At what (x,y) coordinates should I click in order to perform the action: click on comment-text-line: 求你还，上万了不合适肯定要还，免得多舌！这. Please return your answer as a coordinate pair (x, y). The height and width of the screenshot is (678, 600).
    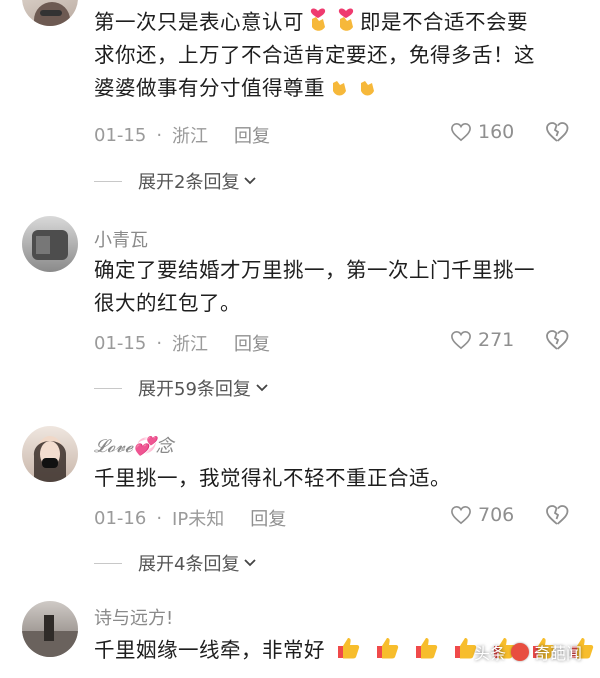
    Looking at the image, I should click on (314, 55).